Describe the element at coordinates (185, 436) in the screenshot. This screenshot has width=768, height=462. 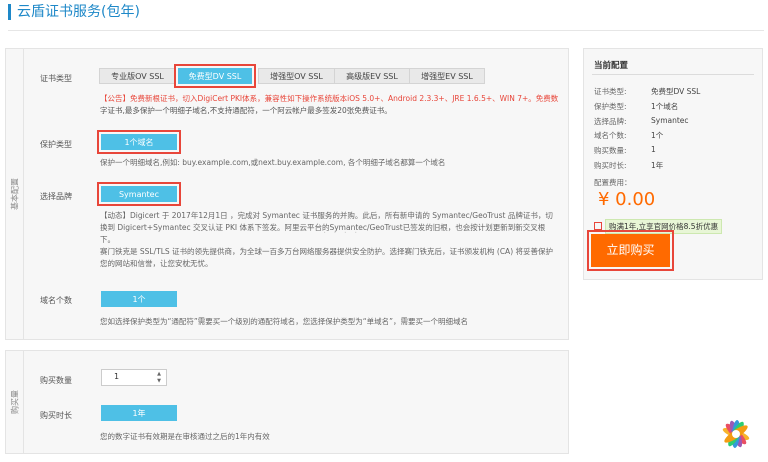
I see `duration-note: 您的数字证书有效期是在审核通过之后的1年内有效` at that location.